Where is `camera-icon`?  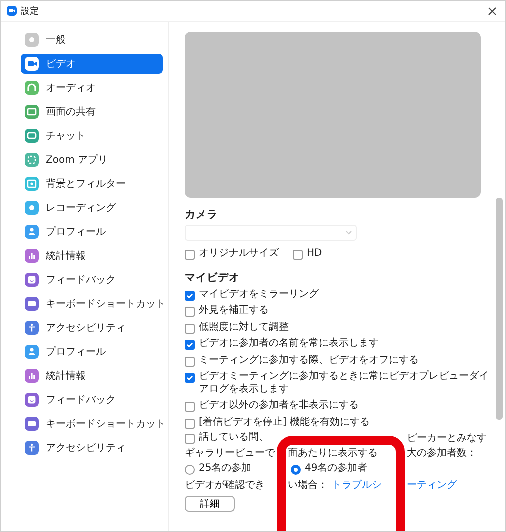 camera-icon is located at coordinates (12, 11).